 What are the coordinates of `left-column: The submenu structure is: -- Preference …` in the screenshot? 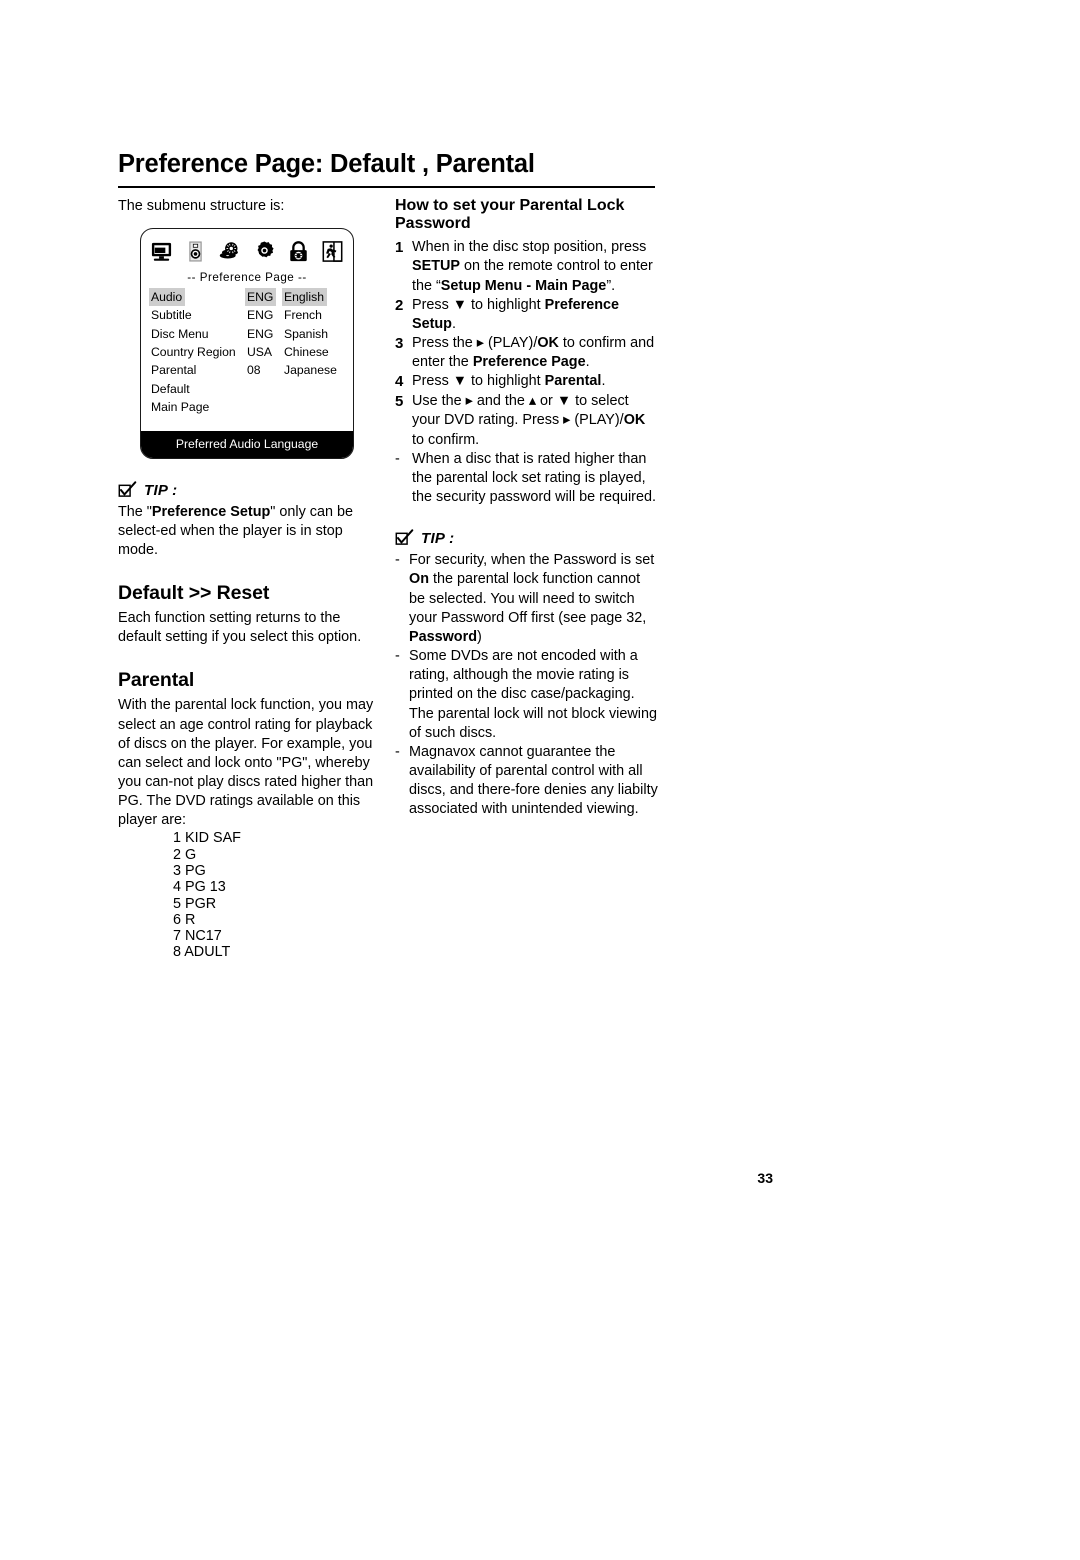 It's located at (249, 579).